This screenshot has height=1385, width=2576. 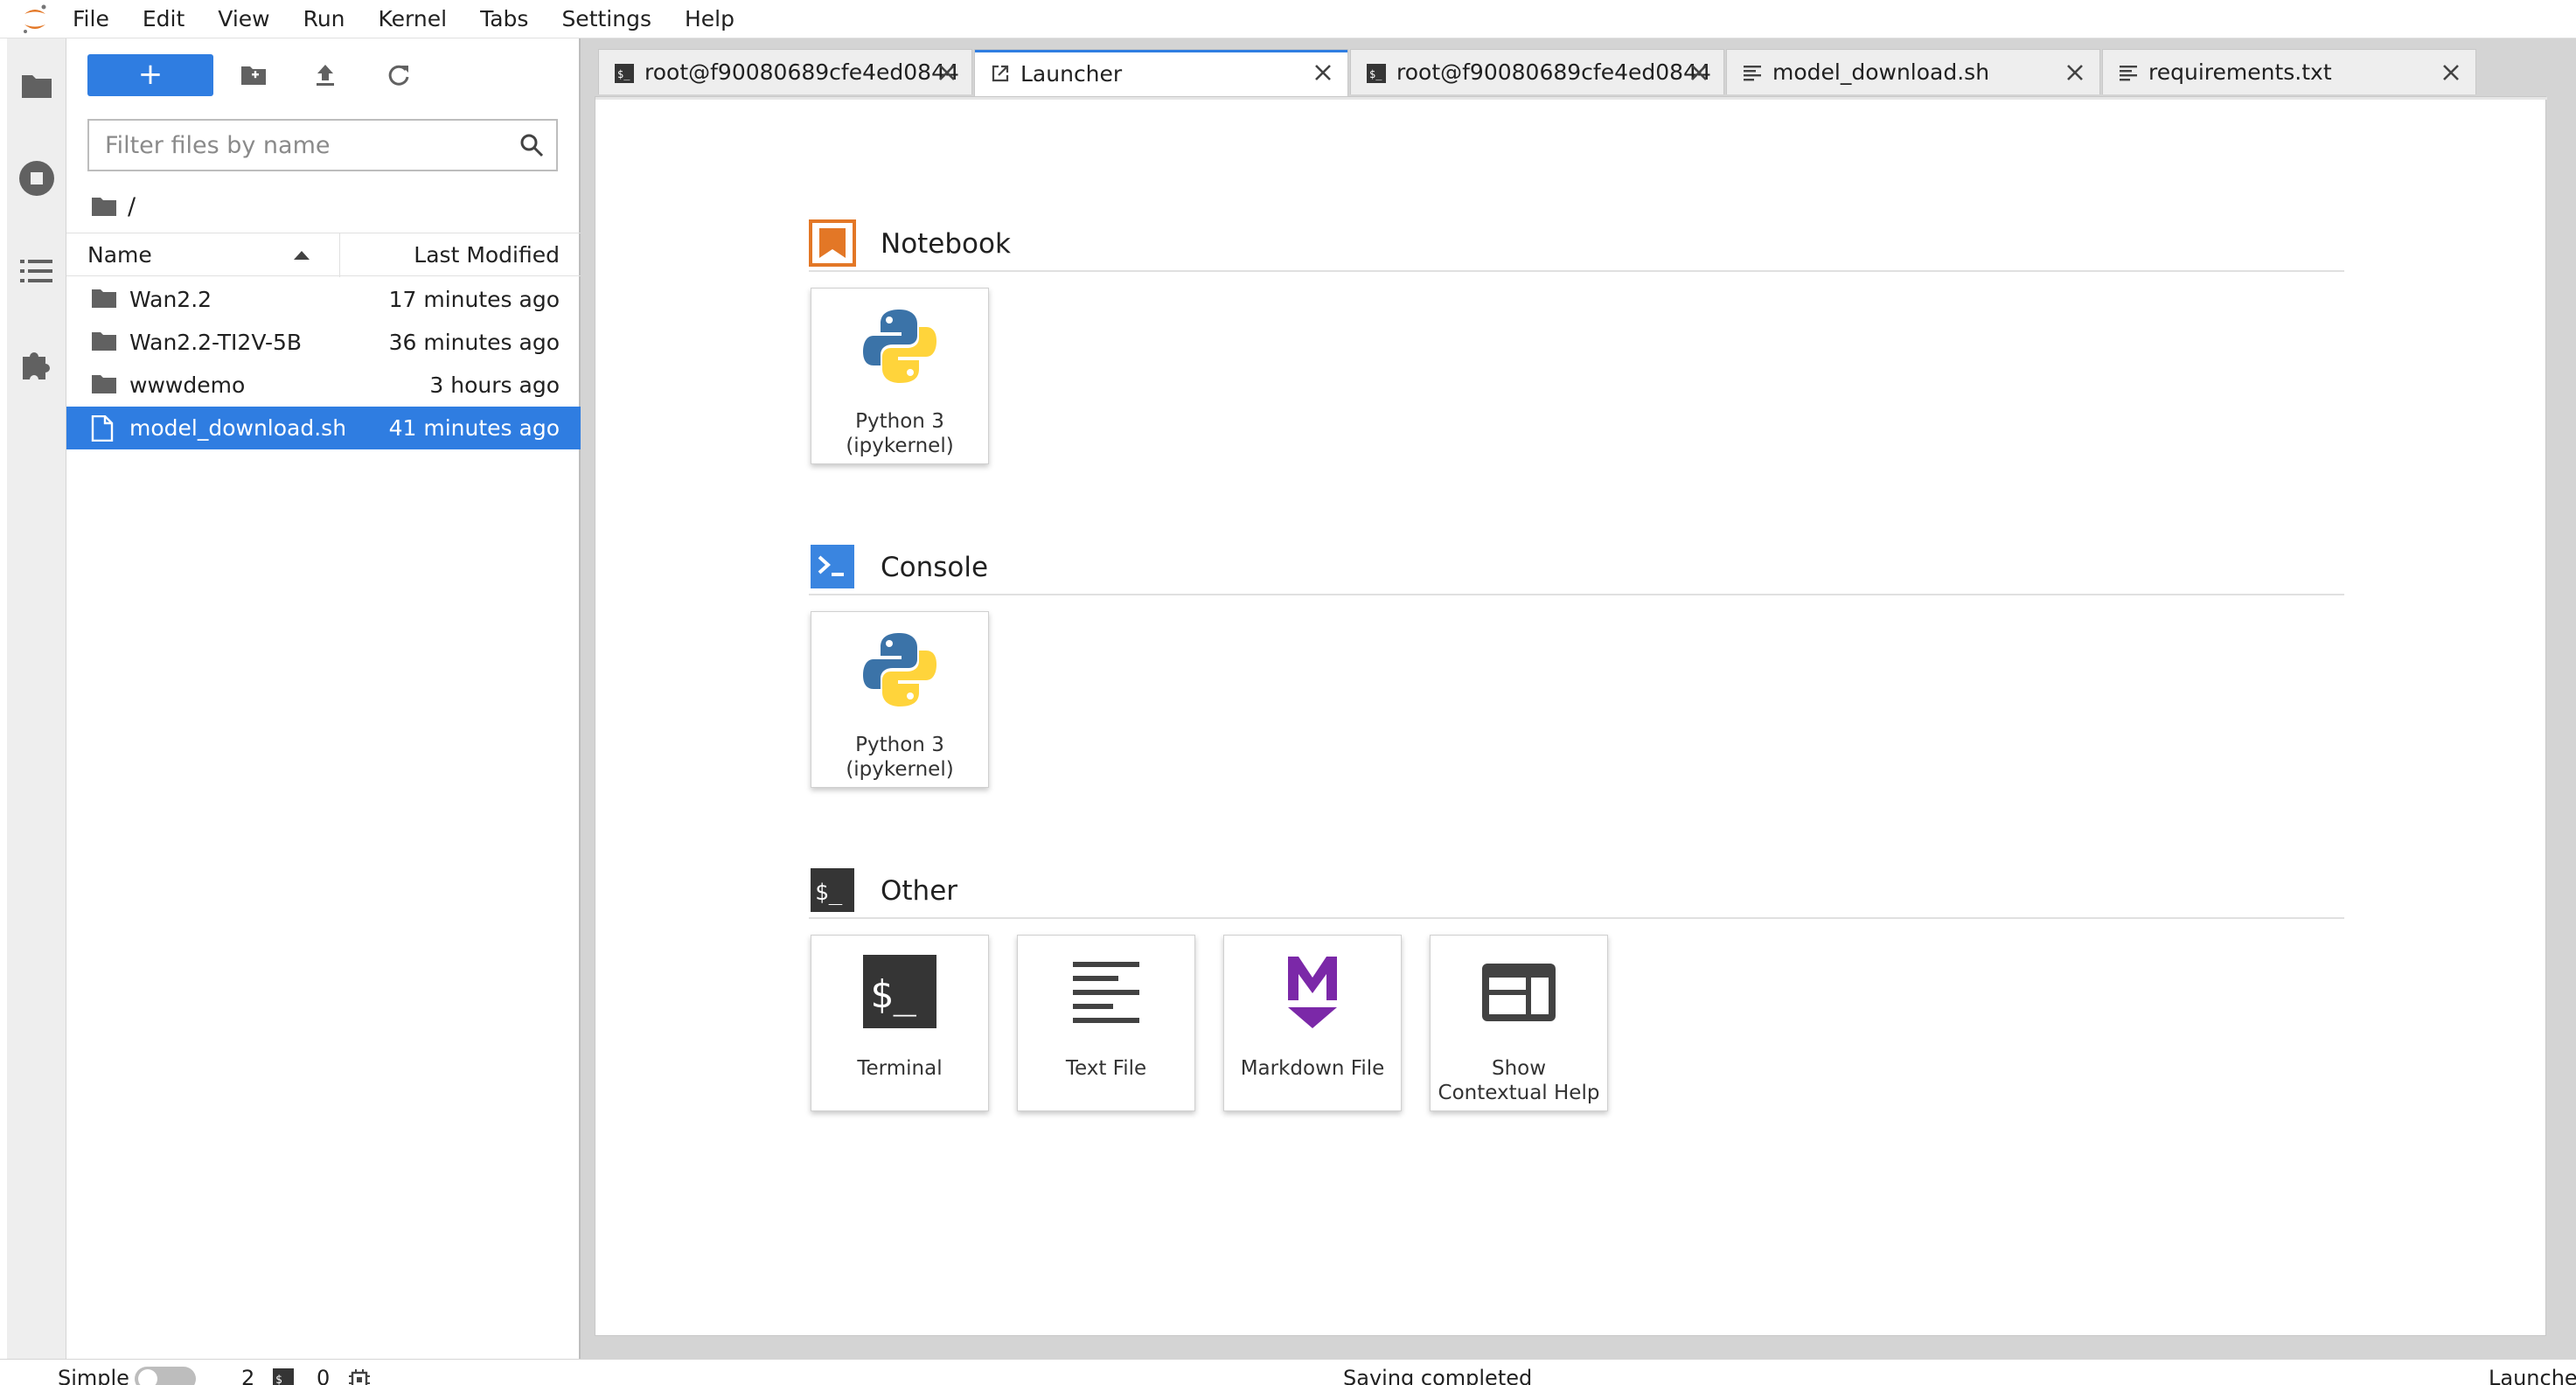 I want to click on new-folder-icon, so click(x=254, y=75).